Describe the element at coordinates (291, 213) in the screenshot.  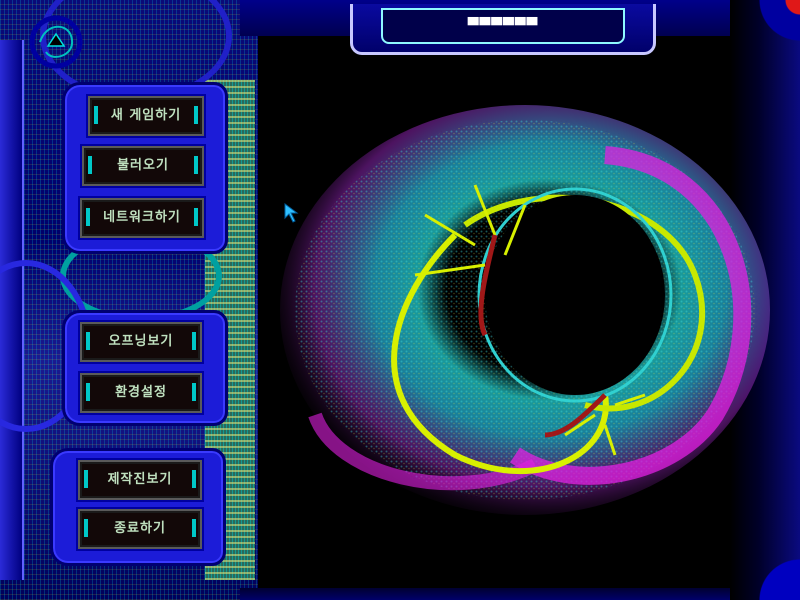
I see `cursor-arrow-icon` at that location.